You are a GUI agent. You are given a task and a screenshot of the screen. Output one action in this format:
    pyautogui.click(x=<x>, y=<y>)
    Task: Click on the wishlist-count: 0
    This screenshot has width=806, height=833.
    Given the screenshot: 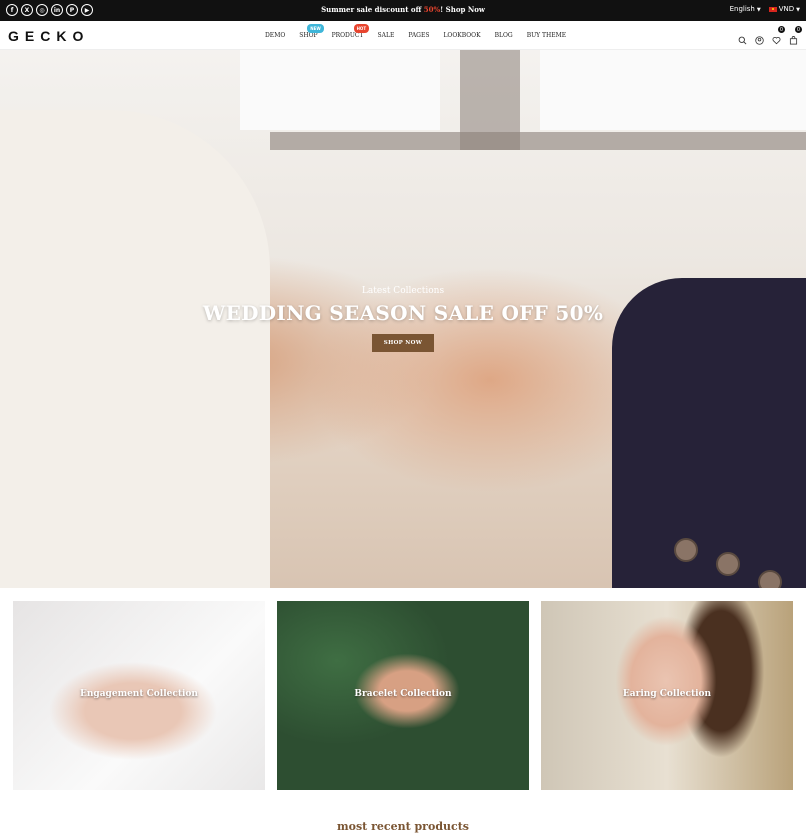 What is the action you would take?
    pyautogui.click(x=781, y=29)
    